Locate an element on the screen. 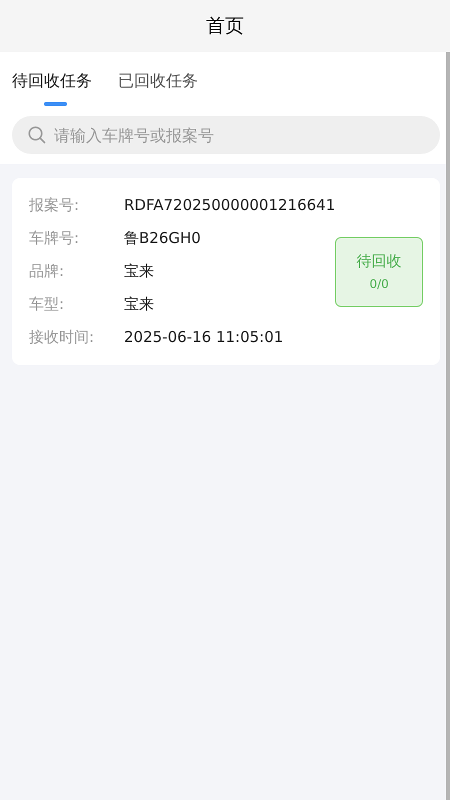  field-label: 报案号: is located at coordinates (54, 205).